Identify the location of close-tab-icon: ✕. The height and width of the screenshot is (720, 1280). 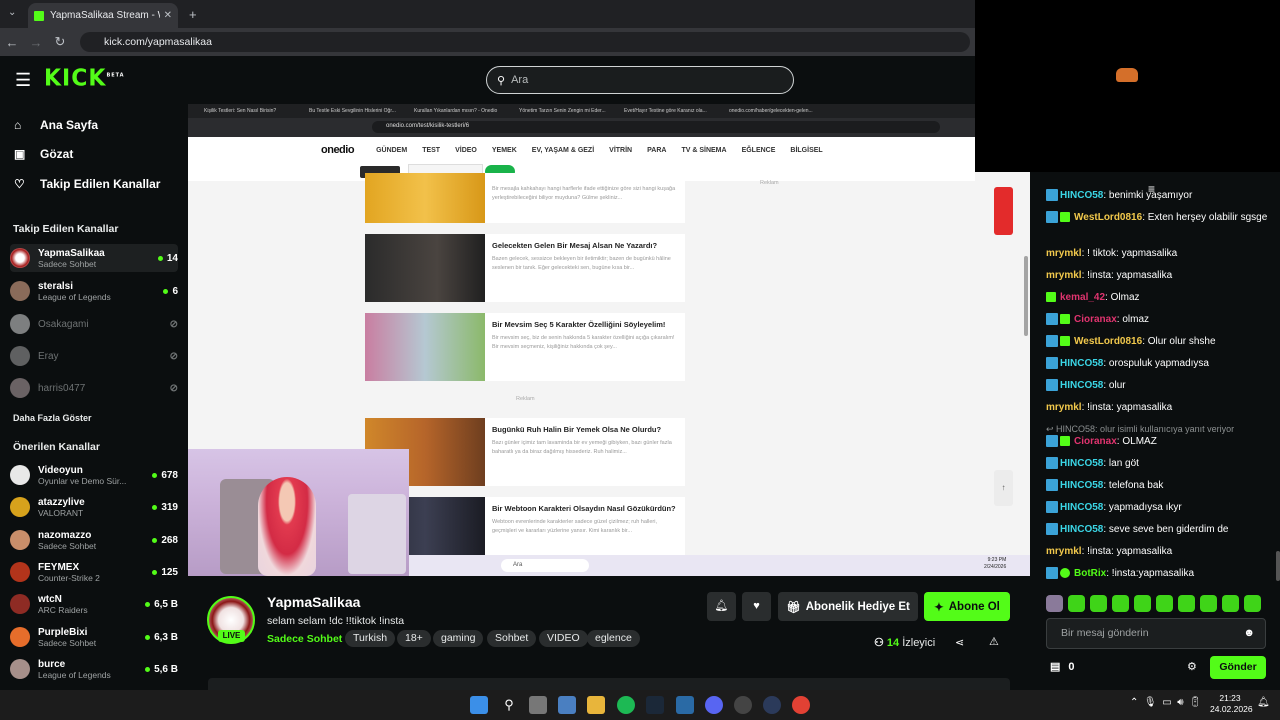
(168, 15).